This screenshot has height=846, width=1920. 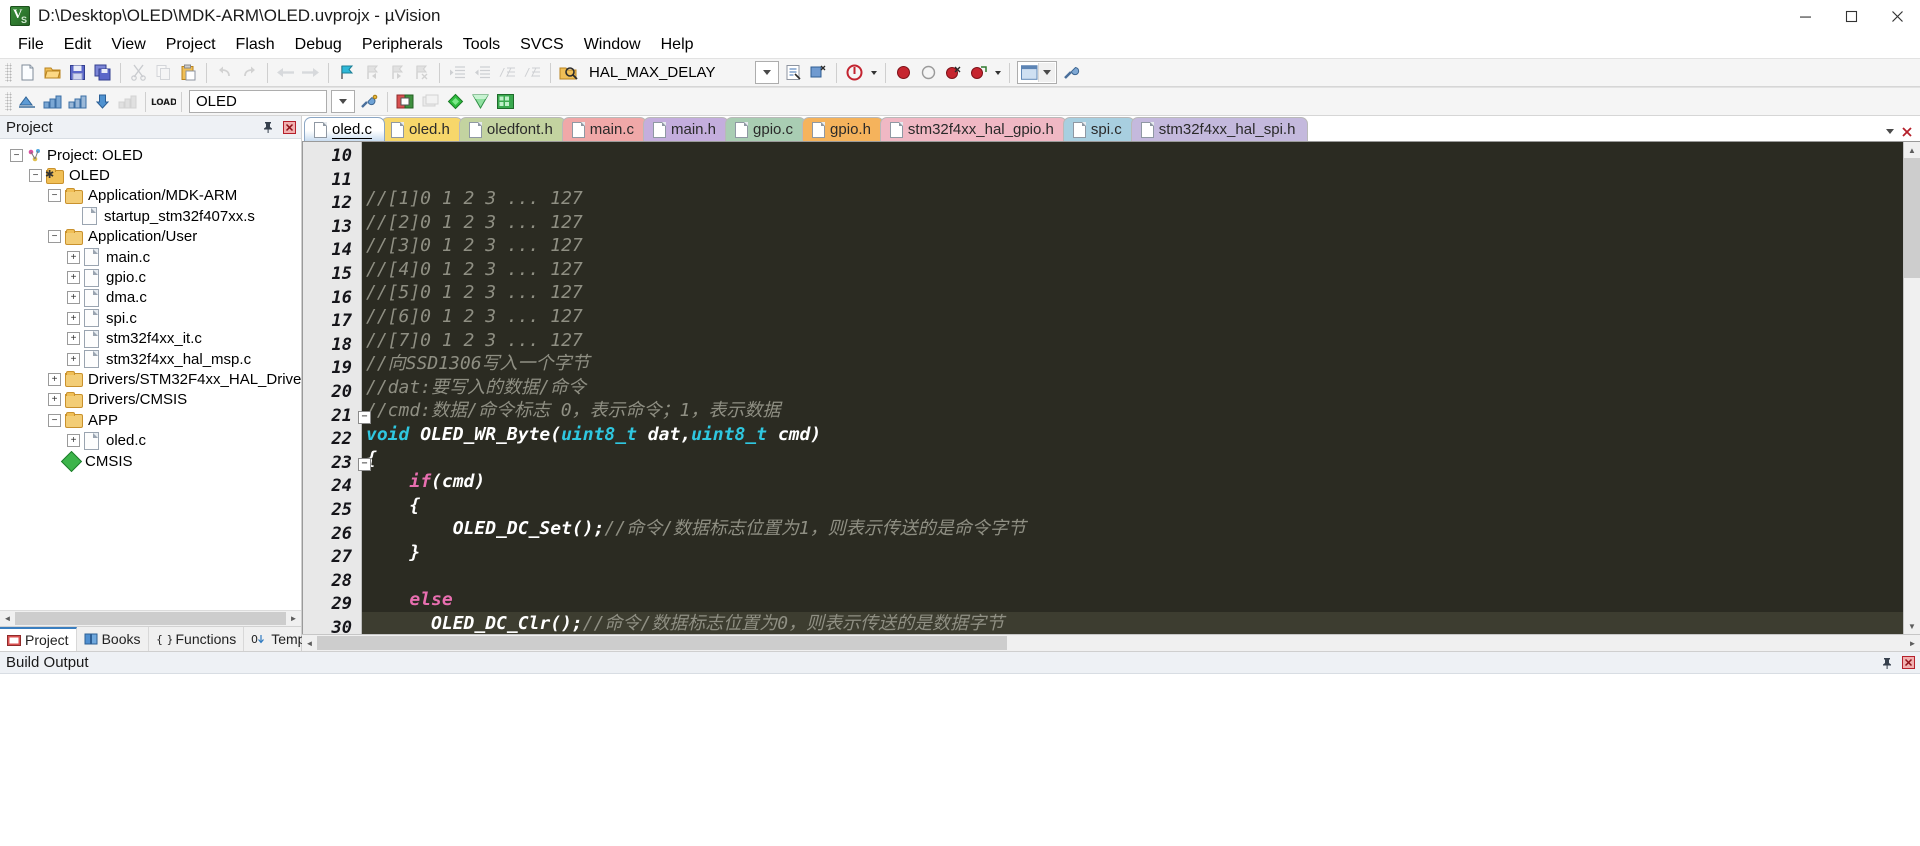 What do you see at coordinates (150, 400) in the screenshot?
I see `tree-item: + Drivers/CMSIS` at bounding box center [150, 400].